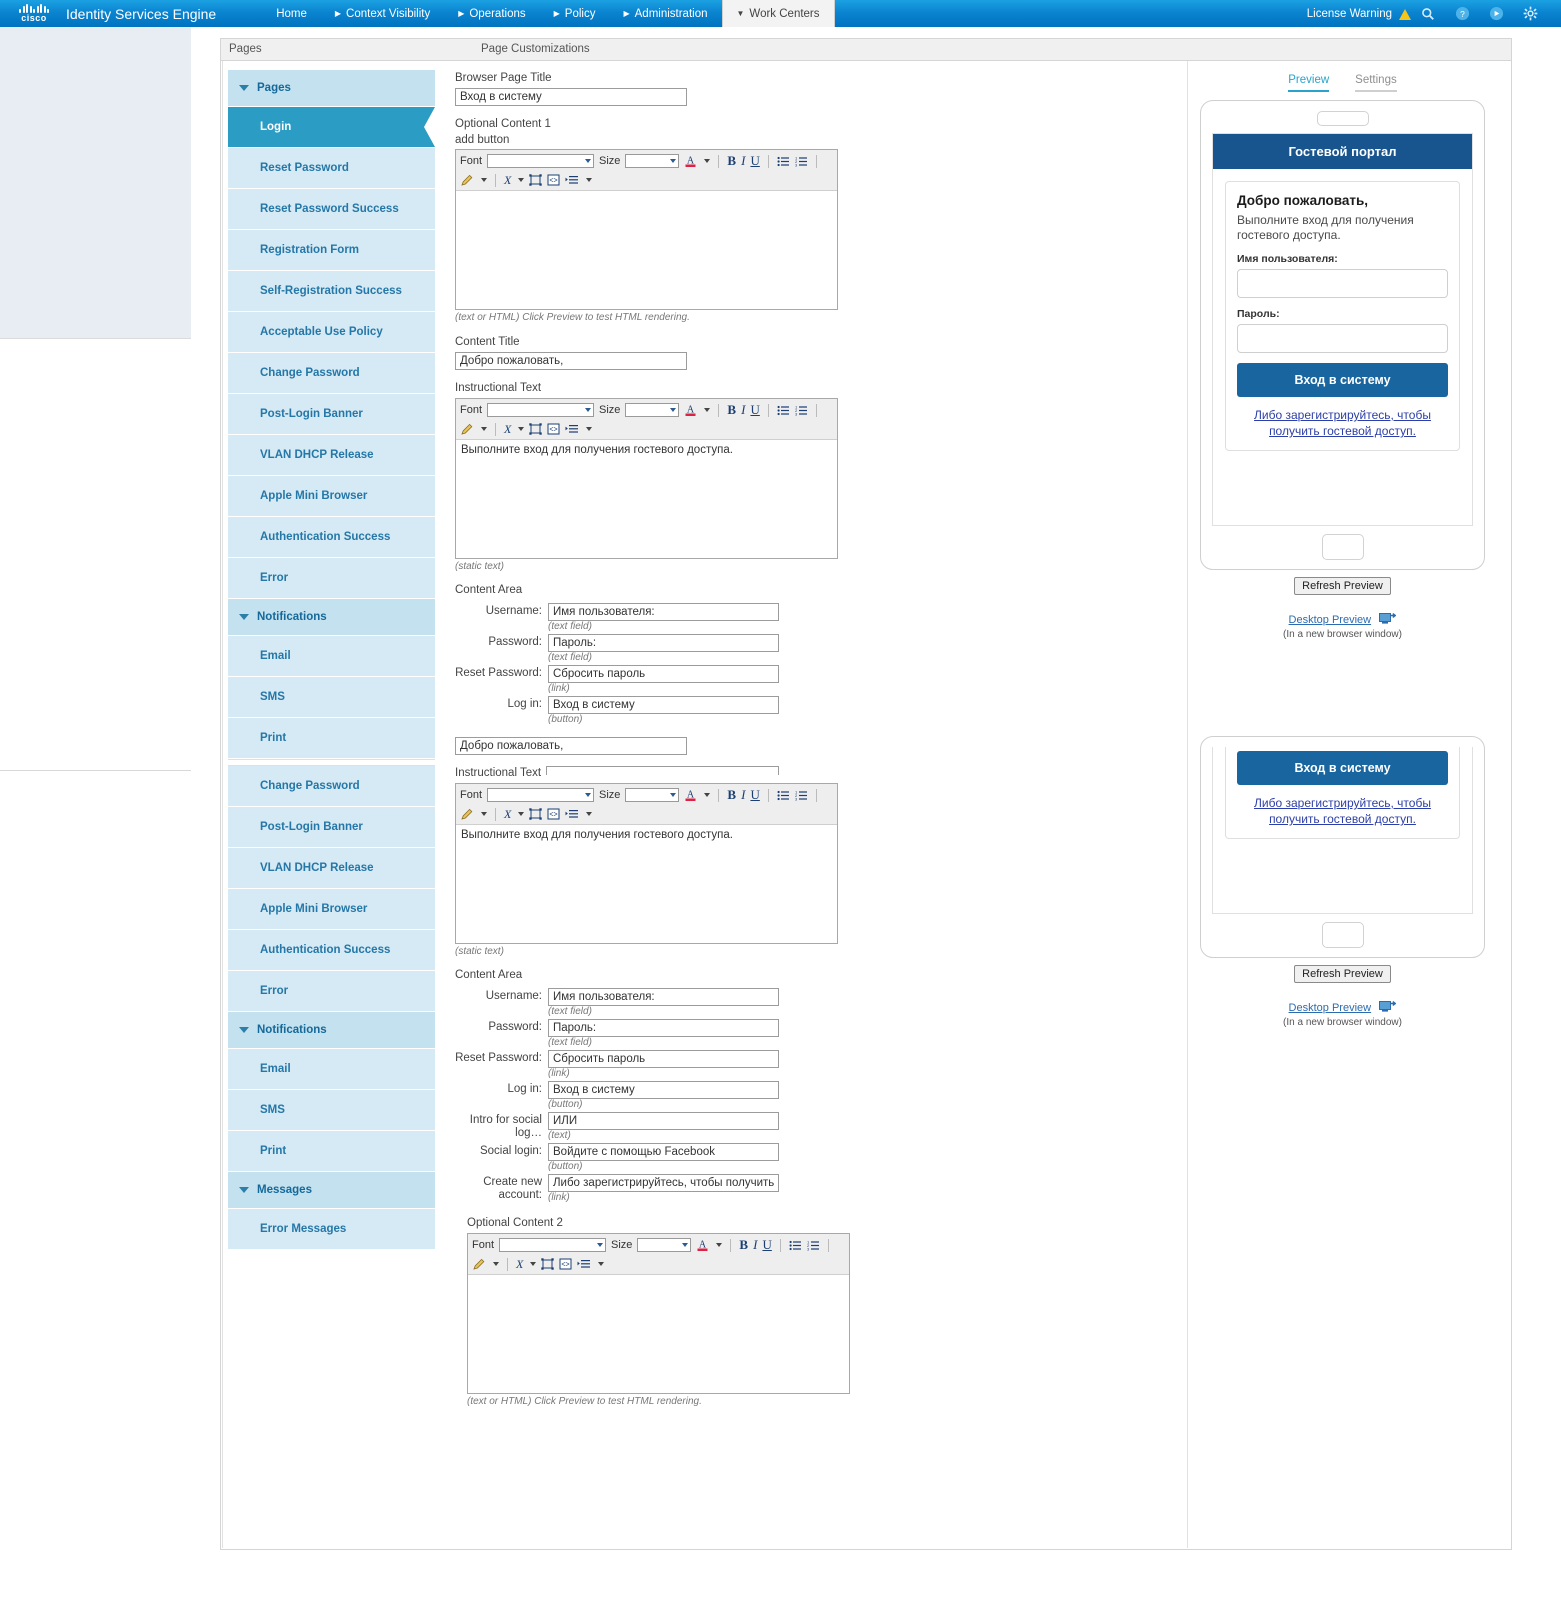 The image size is (1561, 1600). What do you see at coordinates (1342, 768) in the screenshot?
I see `portal-login-button-2: Вход в систему` at bounding box center [1342, 768].